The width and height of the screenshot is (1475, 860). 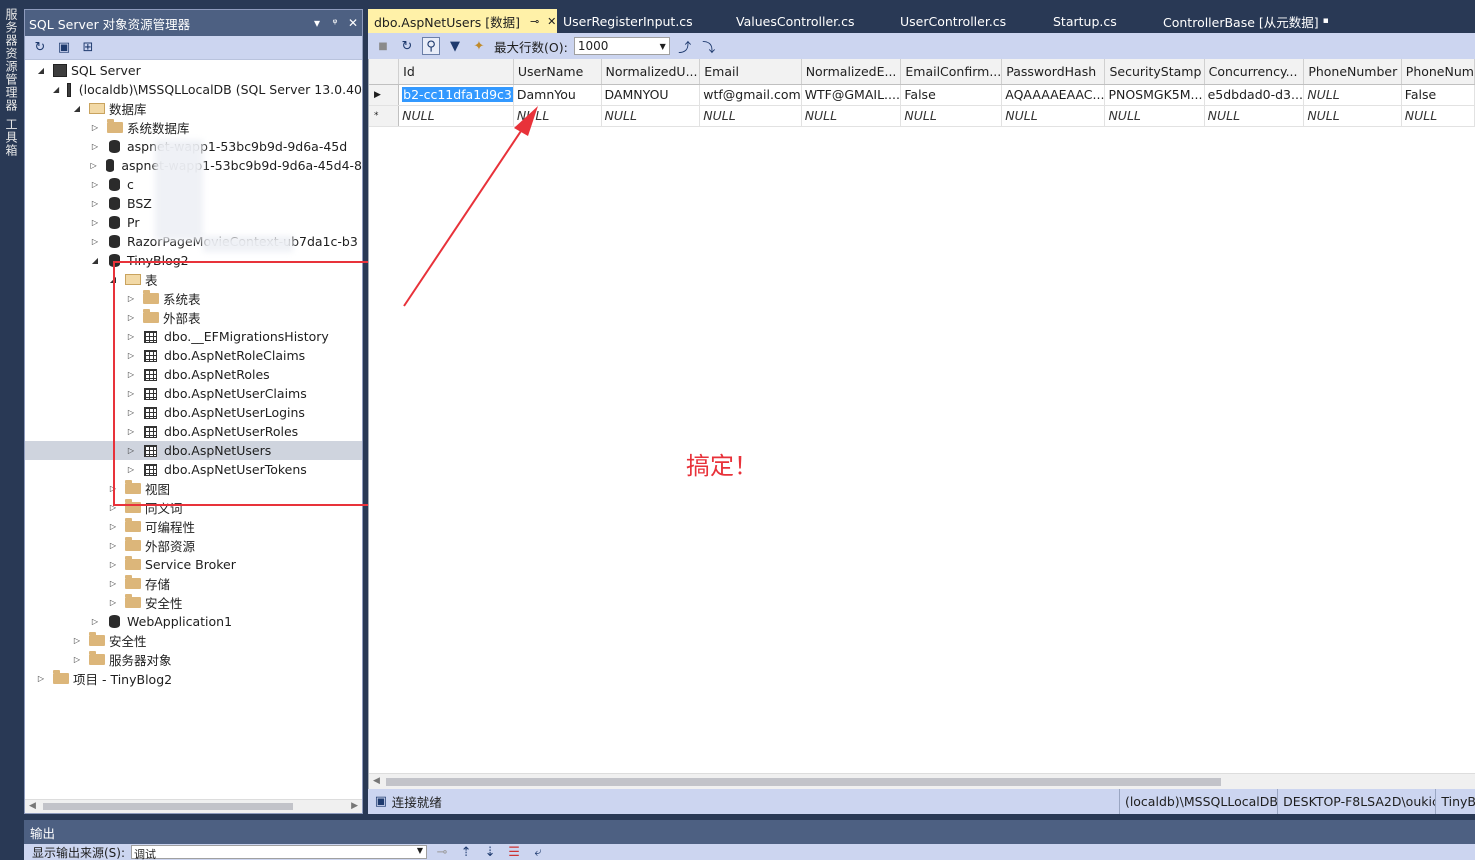 What do you see at coordinates (557, 72) in the screenshot?
I see `column-header: UserName` at bounding box center [557, 72].